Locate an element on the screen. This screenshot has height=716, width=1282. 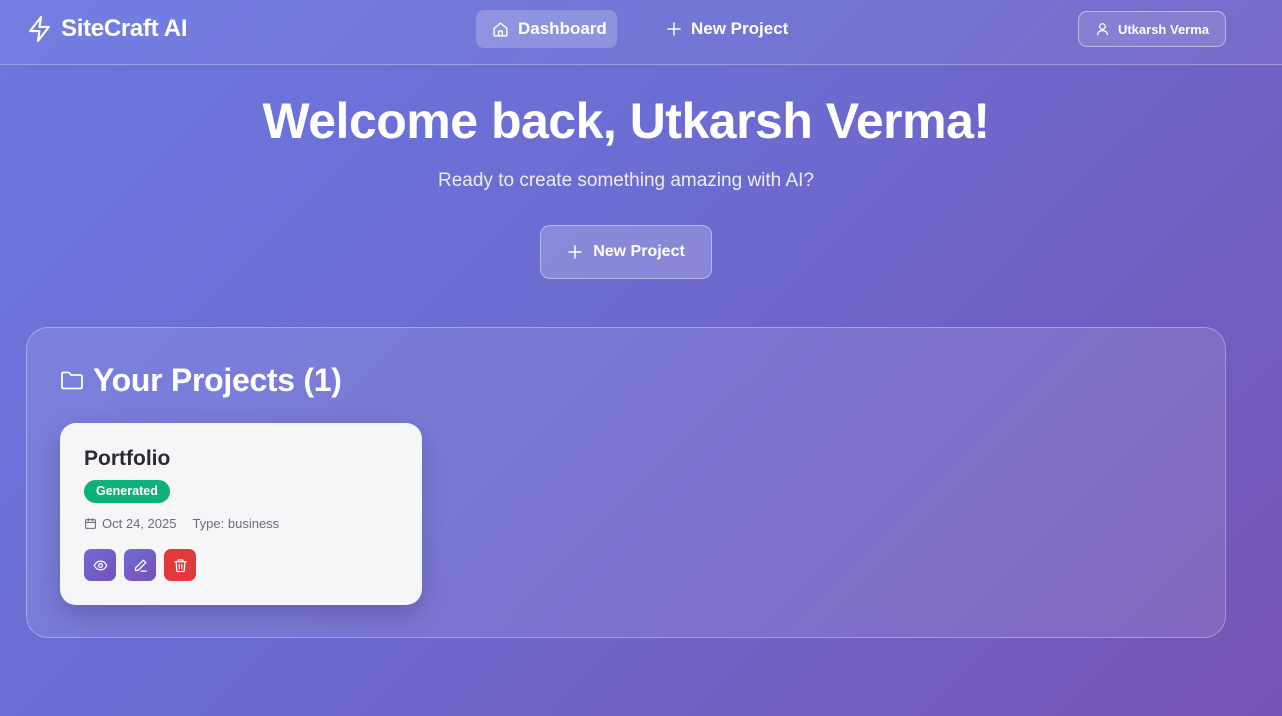
user-menu-button: Utkarsh Verma is located at coordinates (1152, 29).